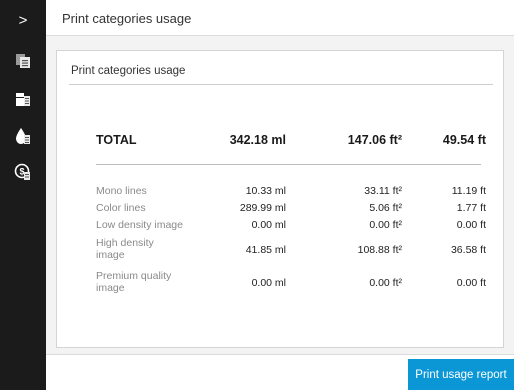 The height and width of the screenshot is (390, 514). Describe the element at coordinates (23, 195) in the screenshot. I see `sidebar: > $` at that location.